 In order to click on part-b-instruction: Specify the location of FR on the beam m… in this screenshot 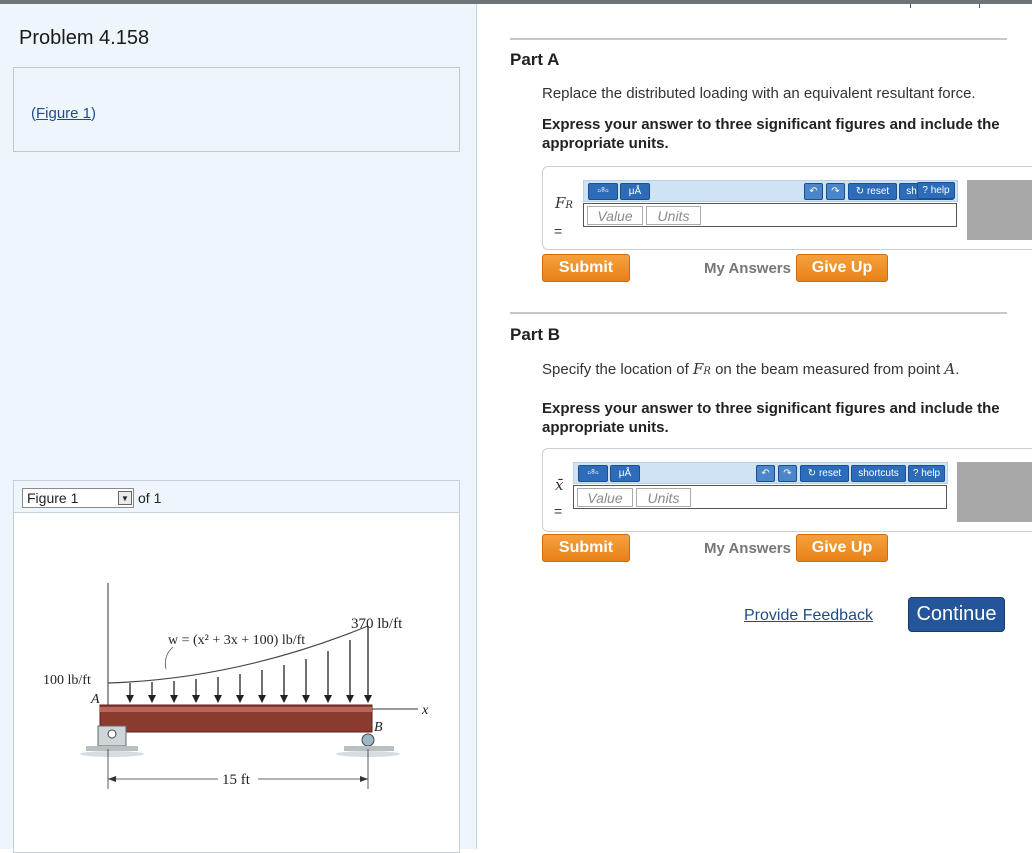, I will do `click(750, 369)`.